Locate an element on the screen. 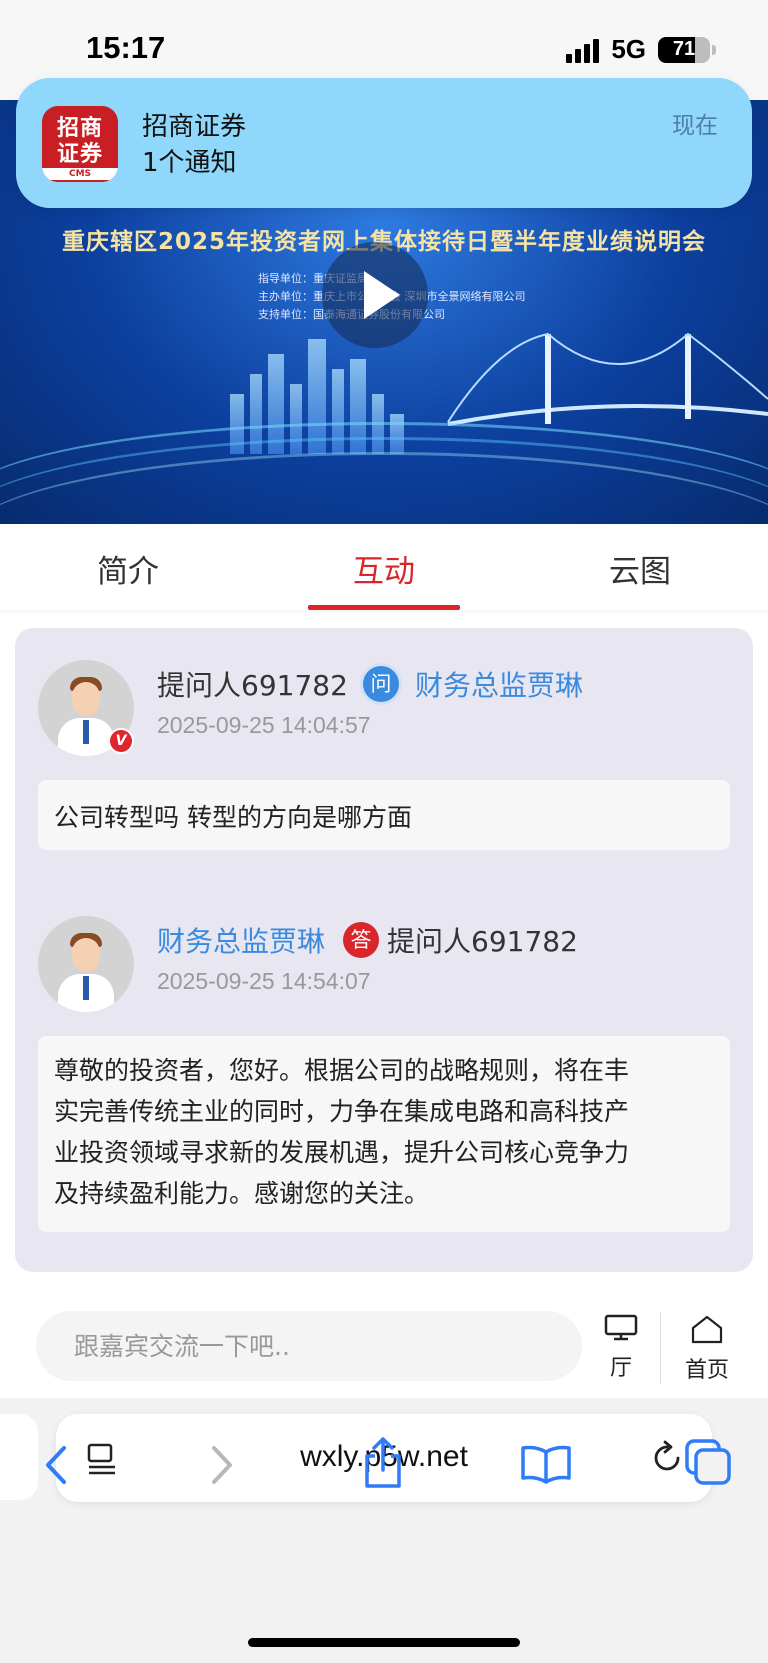  tabs-icon is located at coordinates (708, 1462).